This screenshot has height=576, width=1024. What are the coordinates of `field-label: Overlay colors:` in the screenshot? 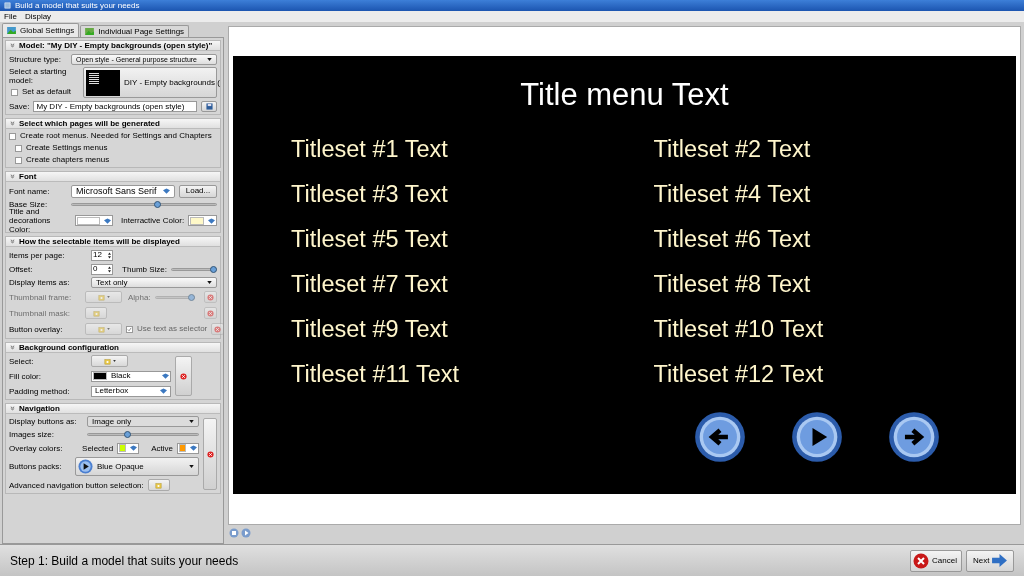 It's located at (36, 448).